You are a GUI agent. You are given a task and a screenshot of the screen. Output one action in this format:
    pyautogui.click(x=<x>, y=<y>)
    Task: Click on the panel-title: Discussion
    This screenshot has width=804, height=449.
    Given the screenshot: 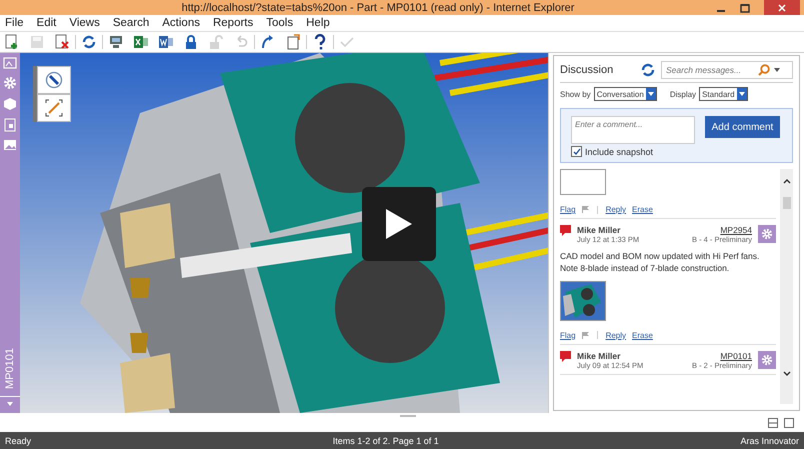 What is the action you would take?
    pyautogui.click(x=587, y=70)
    